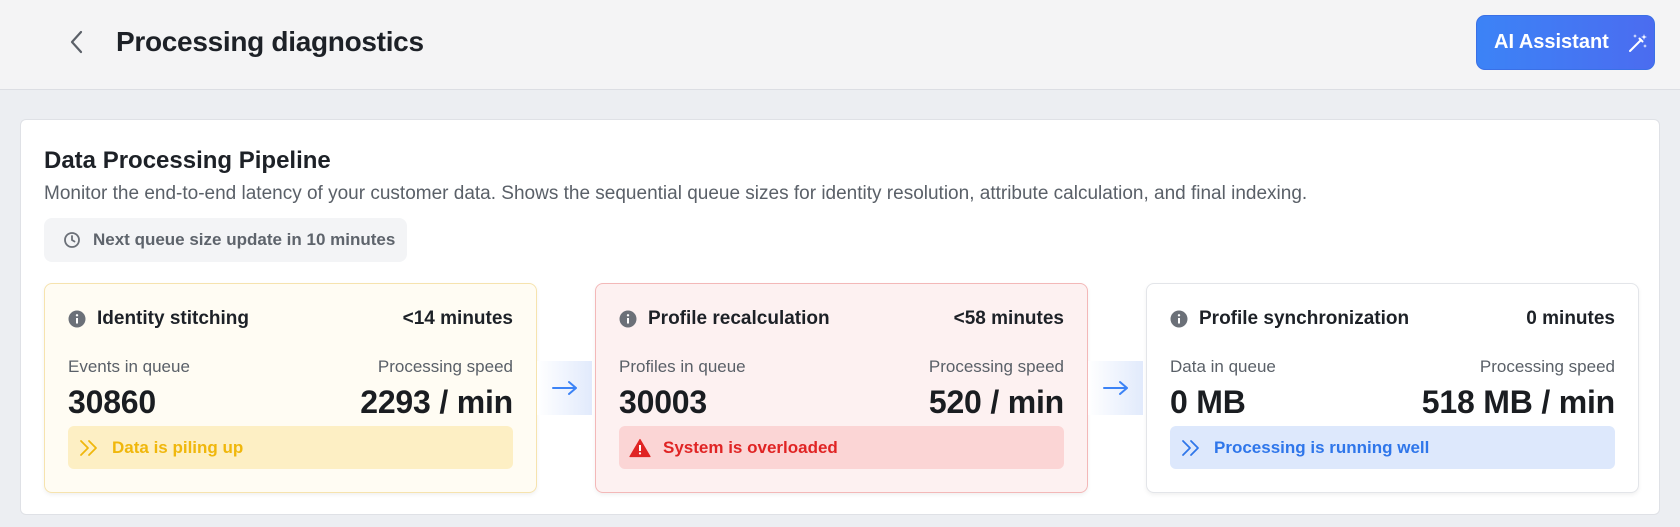 The image size is (1680, 527). What do you see at coordinates (1304, 318) in the screenshot?
I see `stage-title: Profile synchronization` at bounding box center [1304, 318].